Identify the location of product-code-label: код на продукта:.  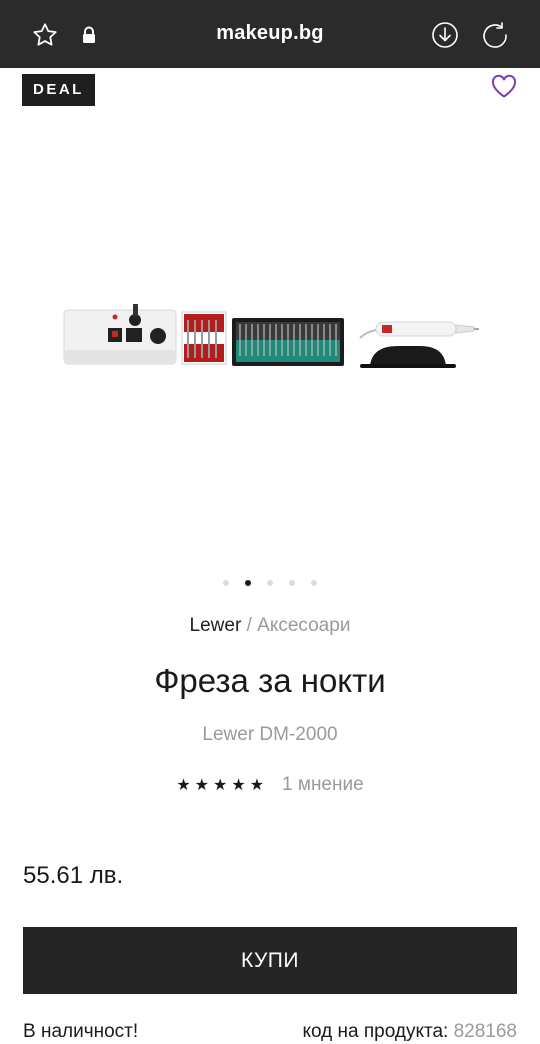
(375, 1031).